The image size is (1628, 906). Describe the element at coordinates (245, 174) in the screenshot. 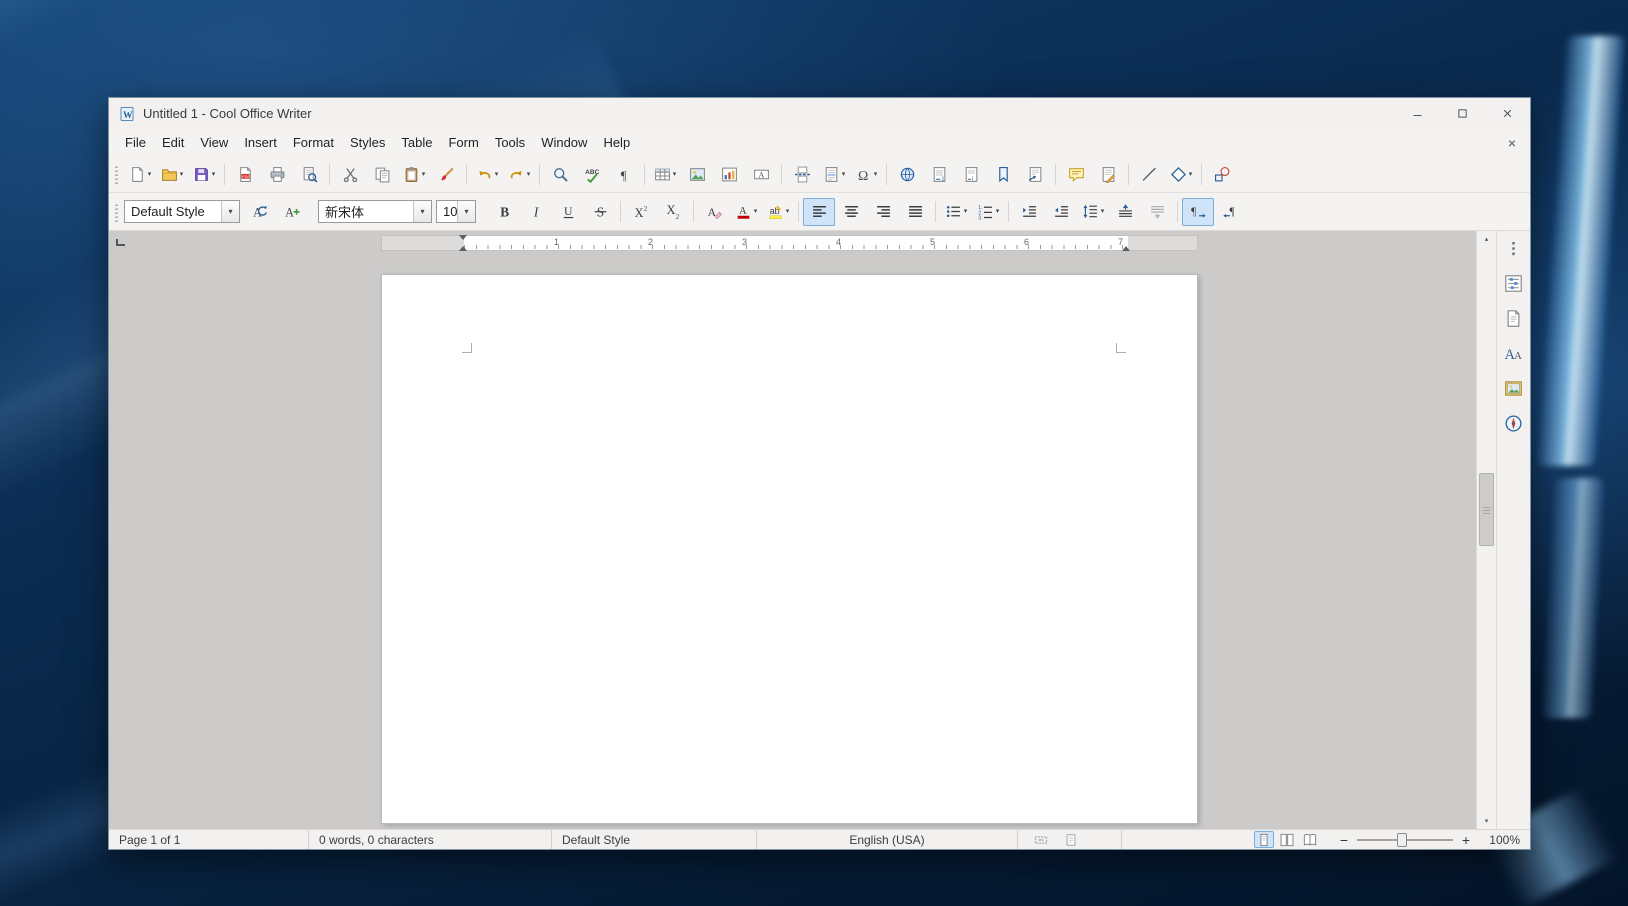

I see `export-pdf-button: PDF` at that location.